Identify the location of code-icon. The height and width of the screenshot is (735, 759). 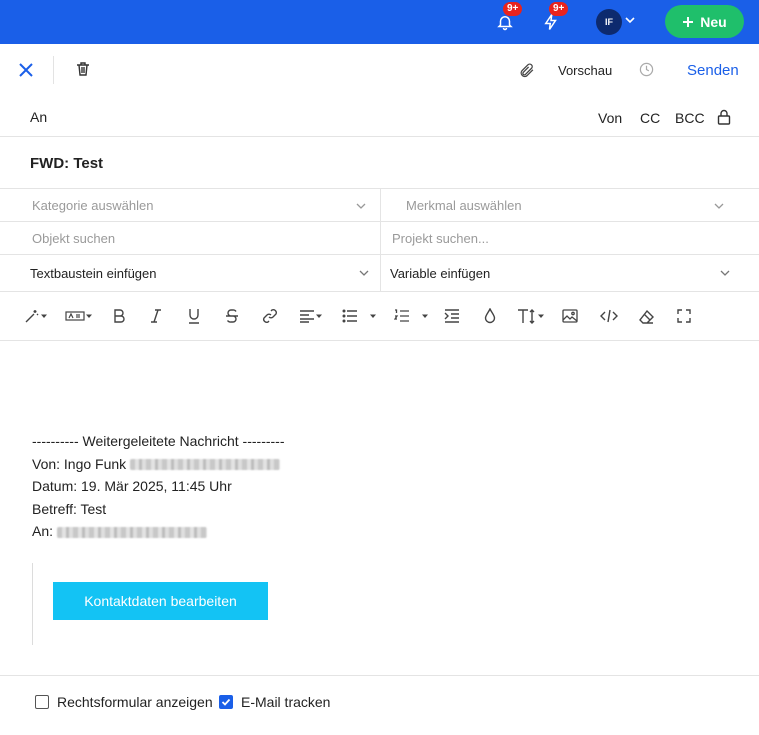
(609, 316).